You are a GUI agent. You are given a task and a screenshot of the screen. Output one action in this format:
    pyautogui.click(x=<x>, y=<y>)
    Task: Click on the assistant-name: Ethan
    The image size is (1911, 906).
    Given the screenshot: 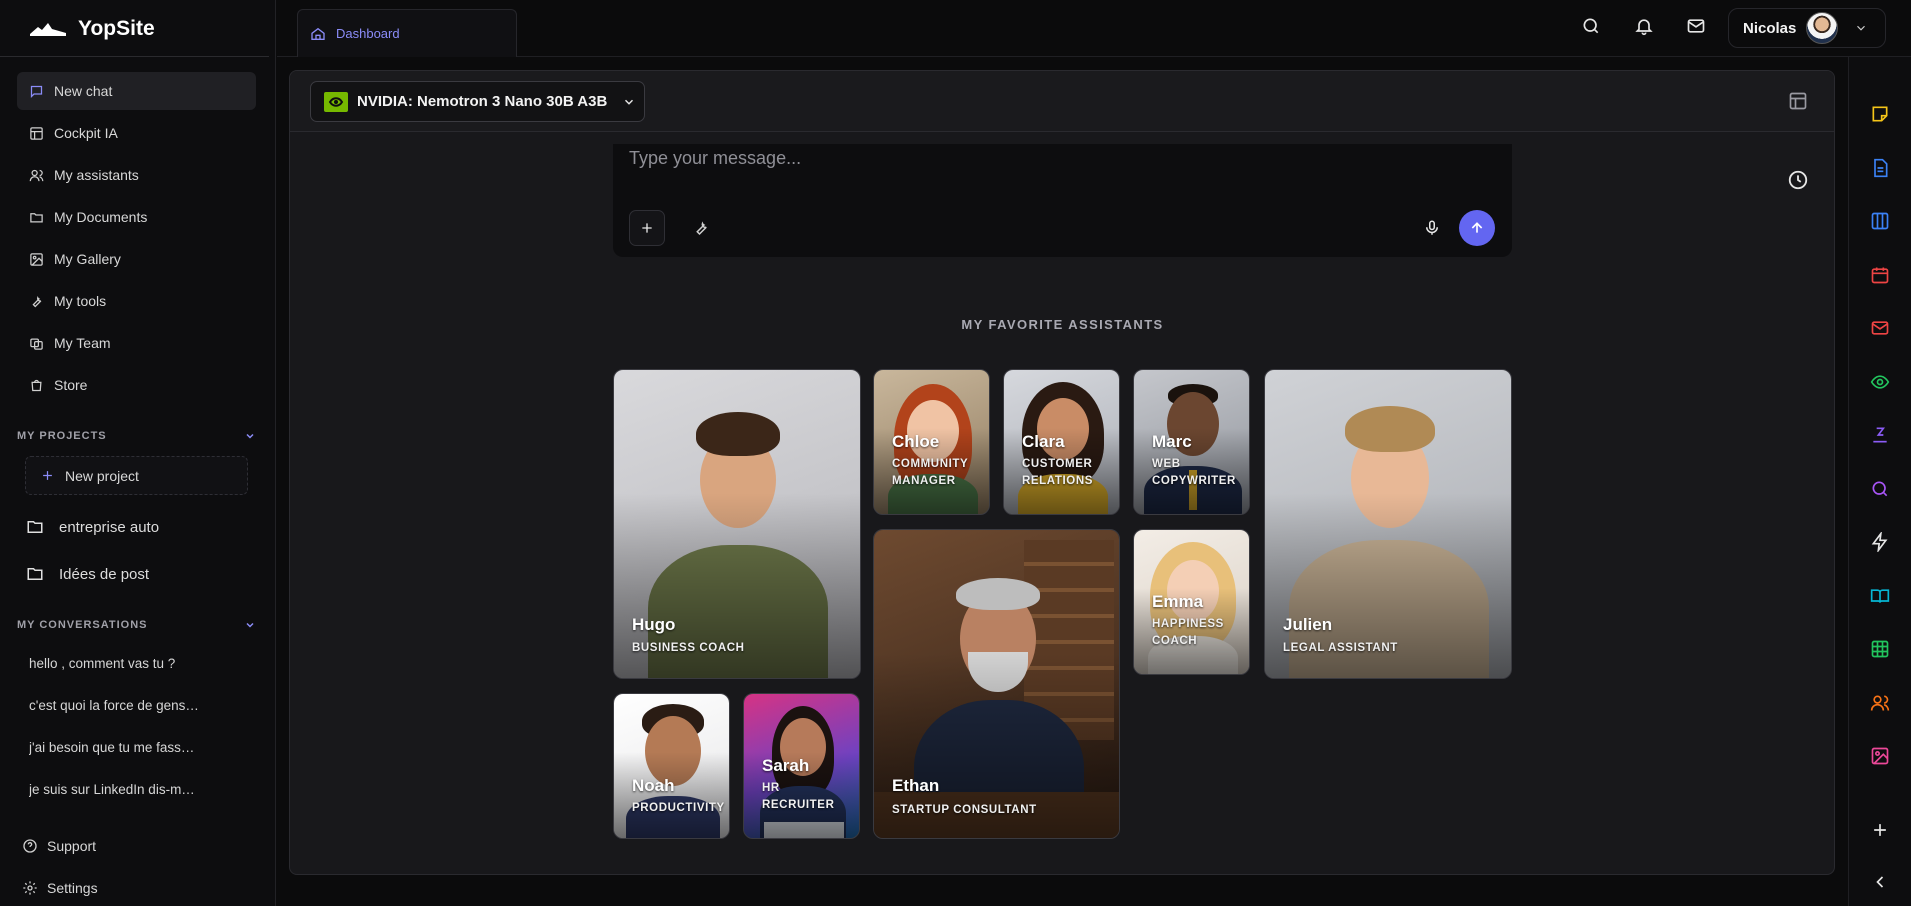 What is the action you would take?
    pyautogui.click(x=916, y=785)
    